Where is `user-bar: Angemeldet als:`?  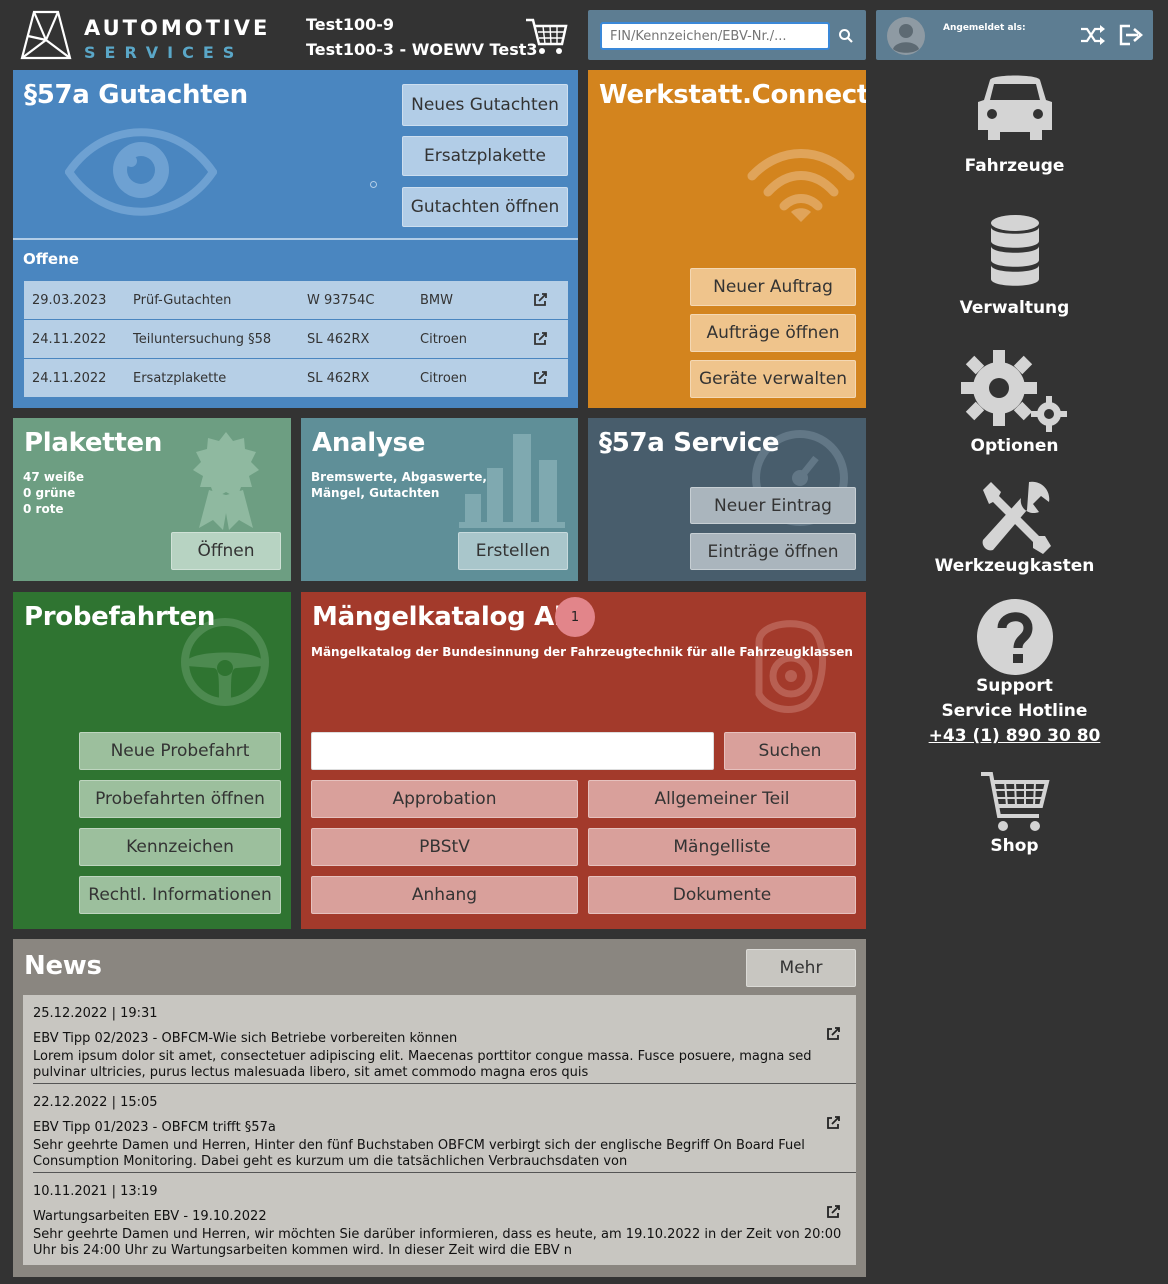 user-bar: Angemeldet als: is located at coordinates (1014, 35).